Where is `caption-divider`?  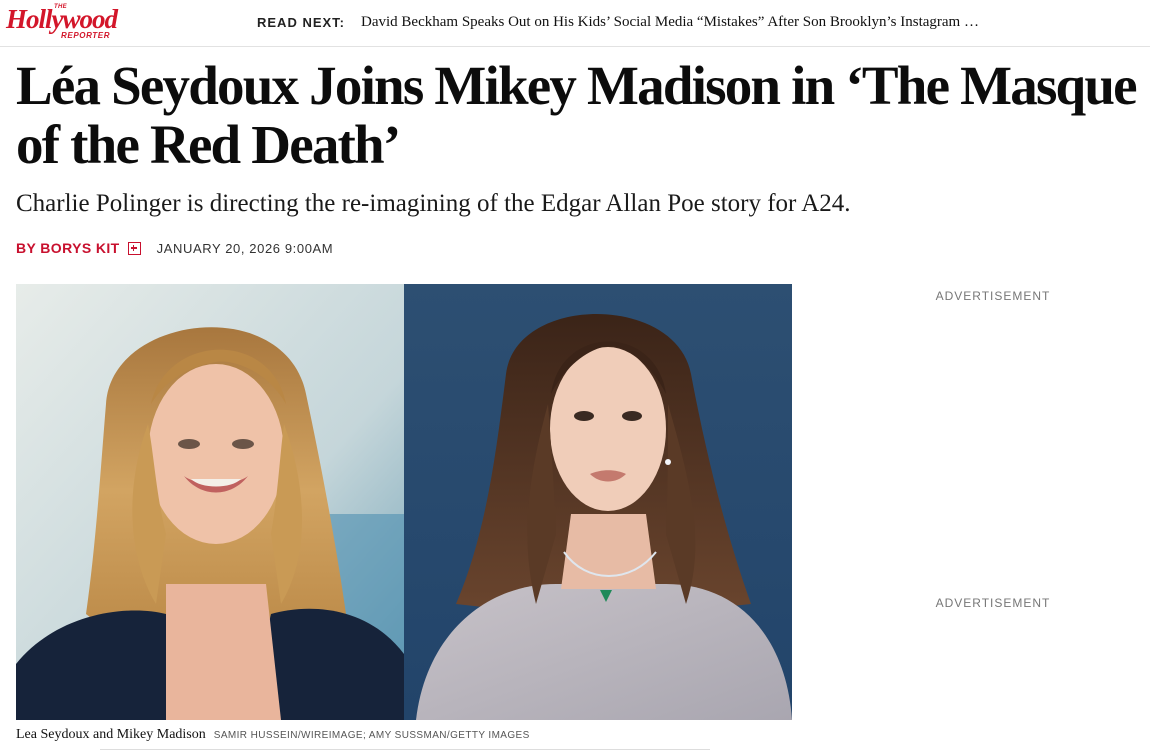
caption-divider is located at coordinates (405, 749).